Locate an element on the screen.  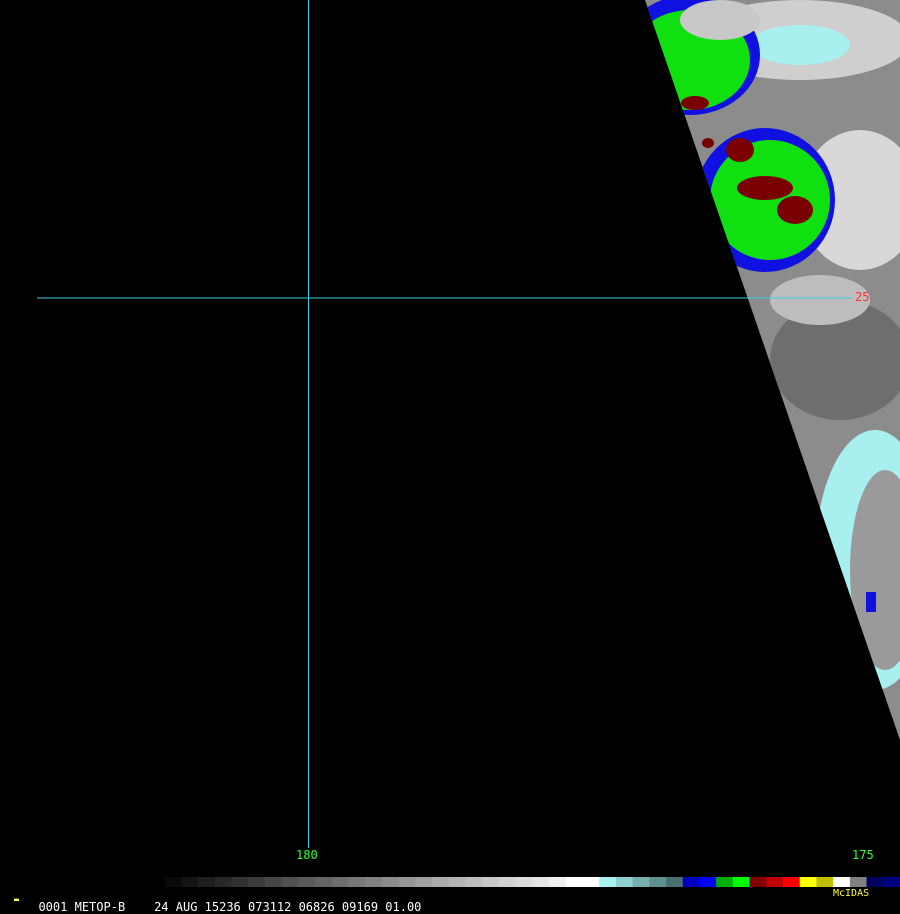
cyan-band-north is located at coordinates (800, 45).